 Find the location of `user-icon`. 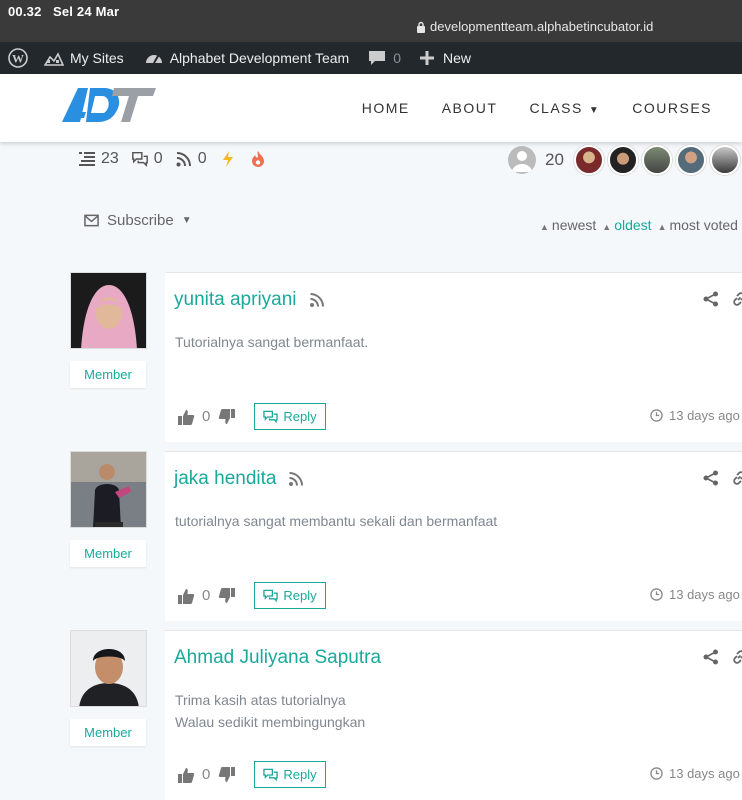

user-icon is located at coordinates (522, 160).